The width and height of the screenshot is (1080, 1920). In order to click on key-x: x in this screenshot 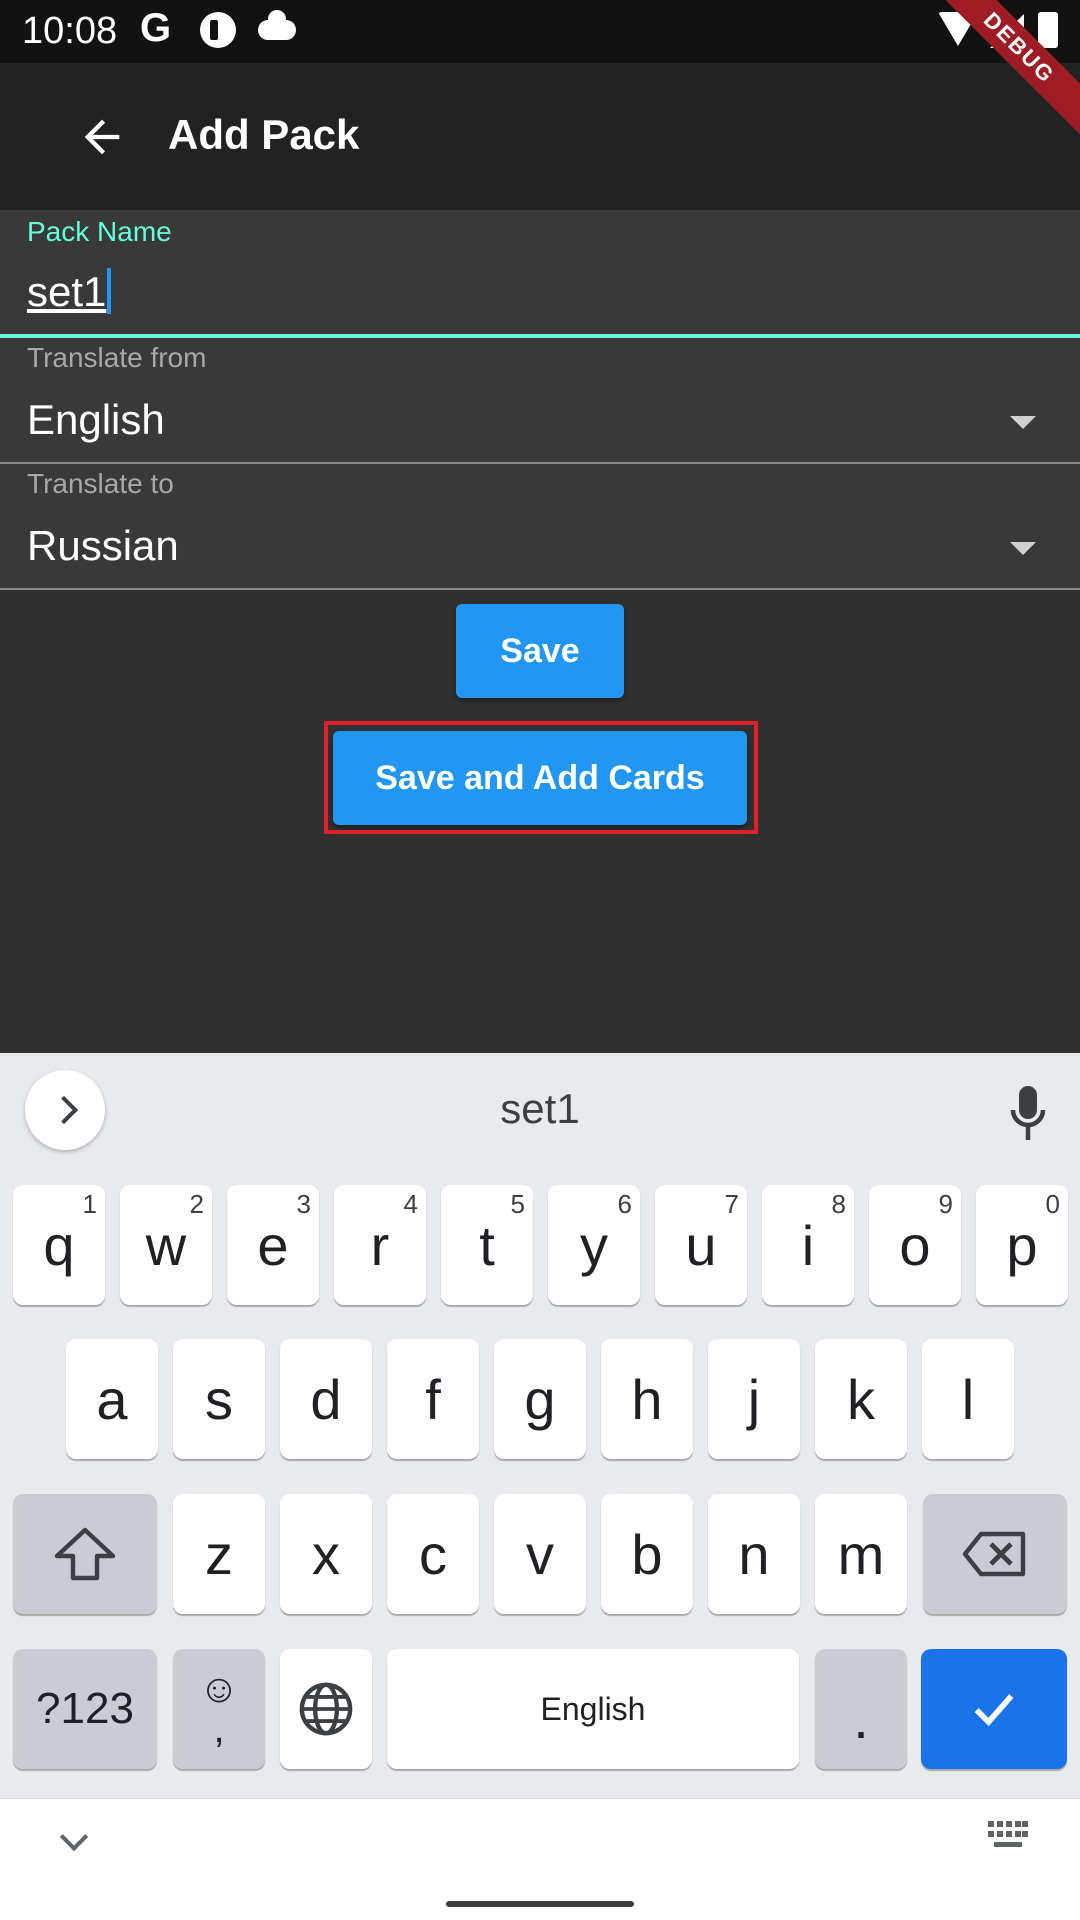, I will do `click(326, 1554)`.